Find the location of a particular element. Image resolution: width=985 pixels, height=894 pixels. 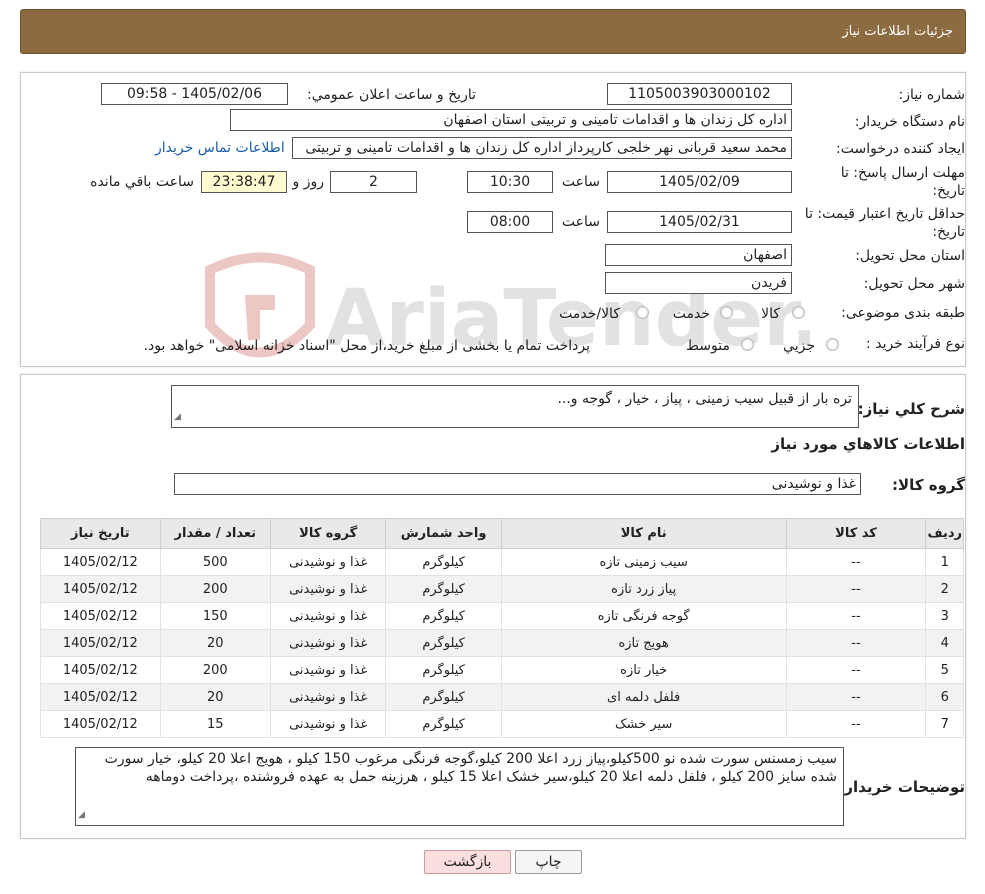

cell-row-number: 2 is located at coordinates (944, 589).